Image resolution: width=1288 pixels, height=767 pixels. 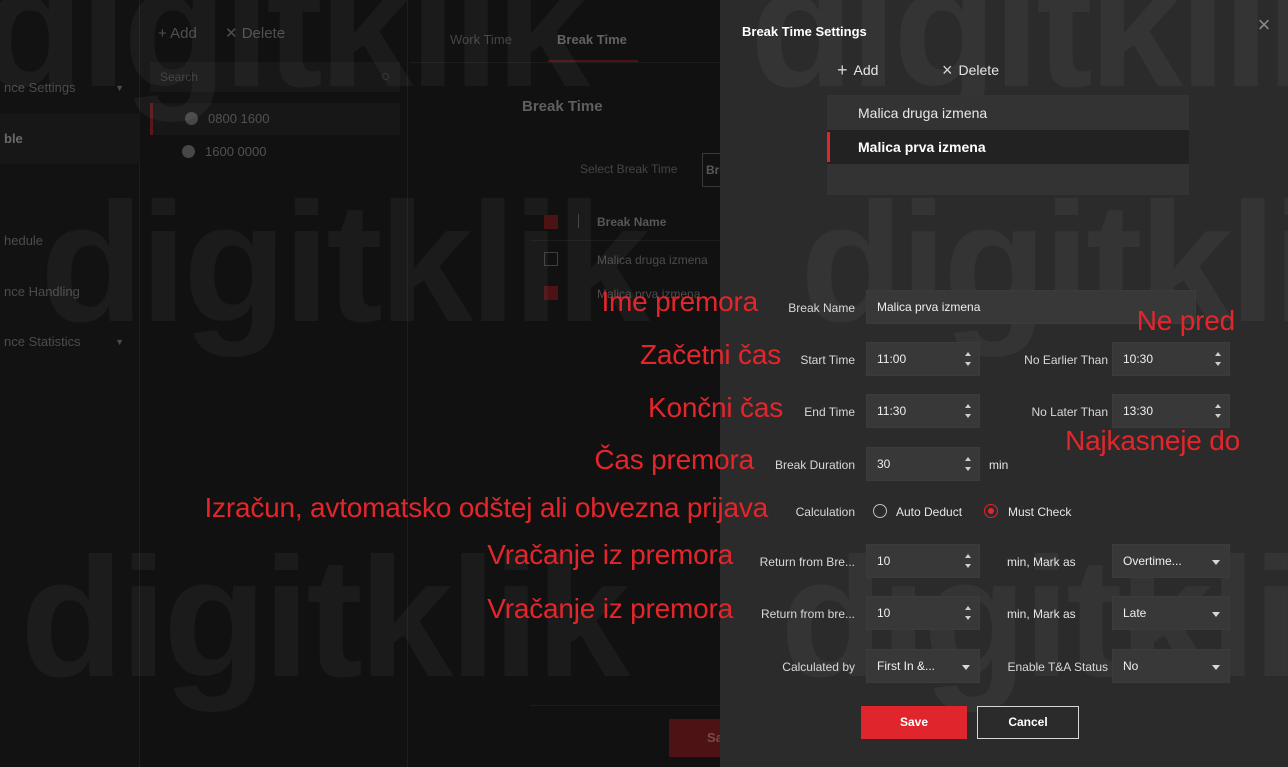 I want to click on start-time-label: Start Time, so click(x=827, y=360).